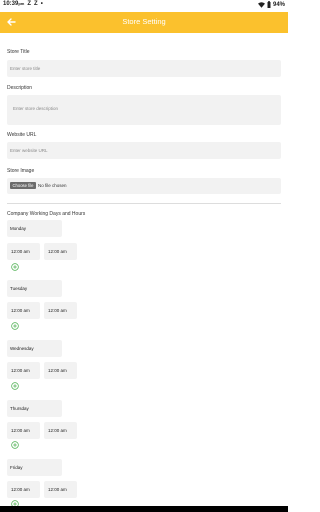 Image resolution: width=320 pixels, height=512 pixels. I want to click on website-url-label: Website URL, so click(22, 135).